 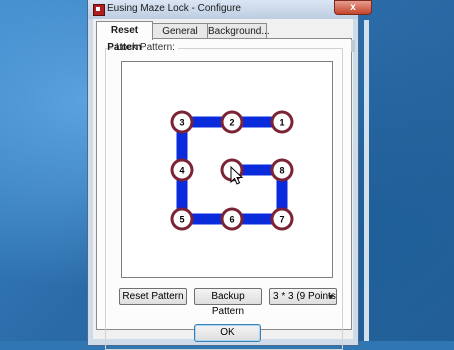 I want to click on pattern-node: 7, so click(x=282, y=219).